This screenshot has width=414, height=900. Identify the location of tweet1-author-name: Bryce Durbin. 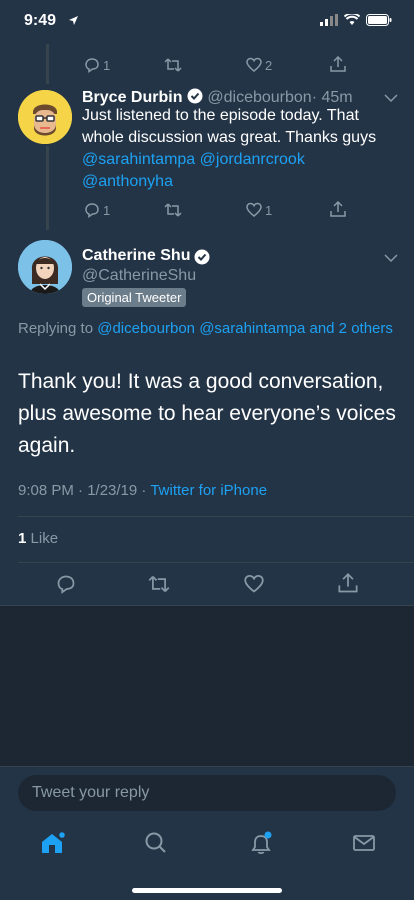
(132, 97).